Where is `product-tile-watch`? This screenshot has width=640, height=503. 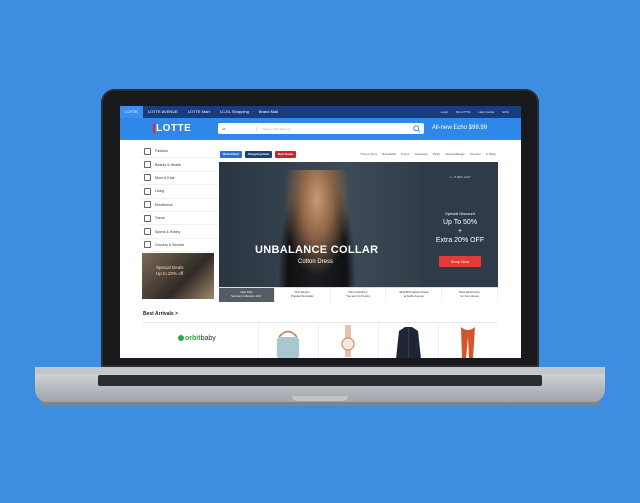 product-tile-watch is located at coordinates (349, 340).